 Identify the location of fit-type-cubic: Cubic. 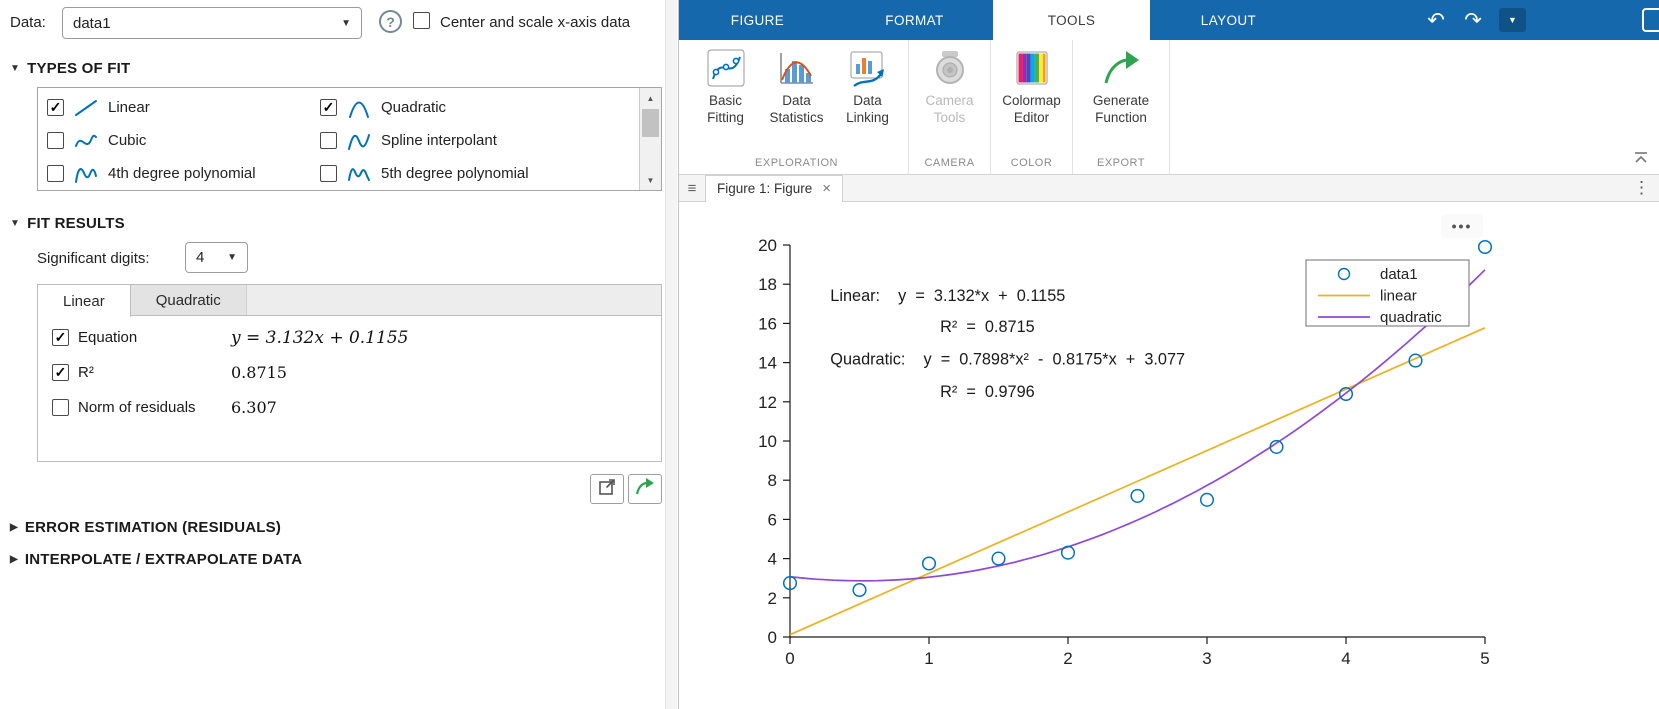
(183, 140).